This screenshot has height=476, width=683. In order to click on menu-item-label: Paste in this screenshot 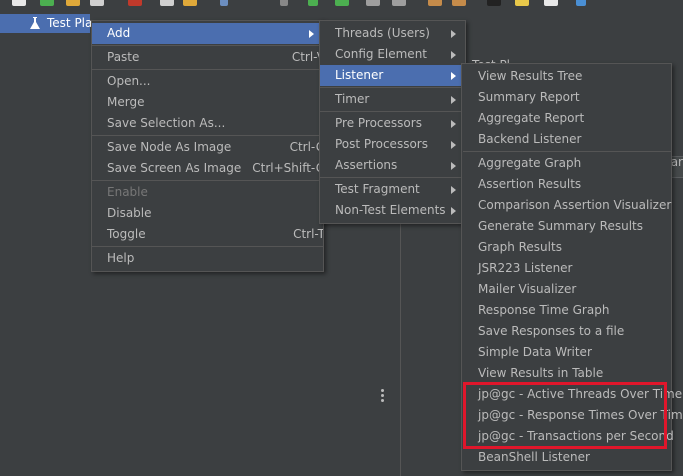, I will do `click(123, 57)`.